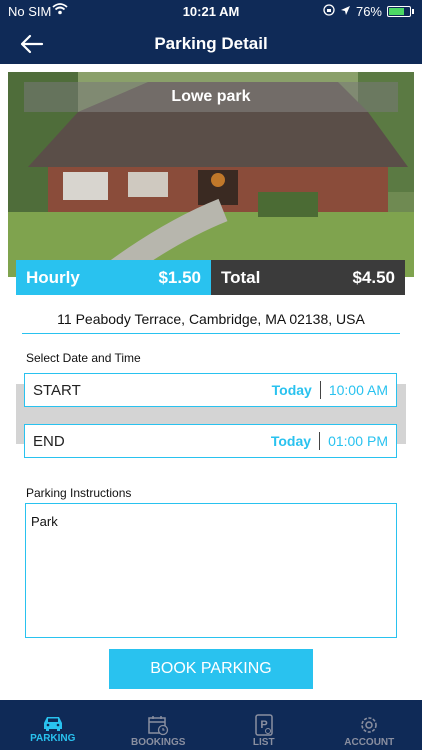 Image resolution: width=422 pixels, height=750 pixels. Describe the element at coordinates (396, 11) in the screenshot. I see `battery-level-fill` at that location.